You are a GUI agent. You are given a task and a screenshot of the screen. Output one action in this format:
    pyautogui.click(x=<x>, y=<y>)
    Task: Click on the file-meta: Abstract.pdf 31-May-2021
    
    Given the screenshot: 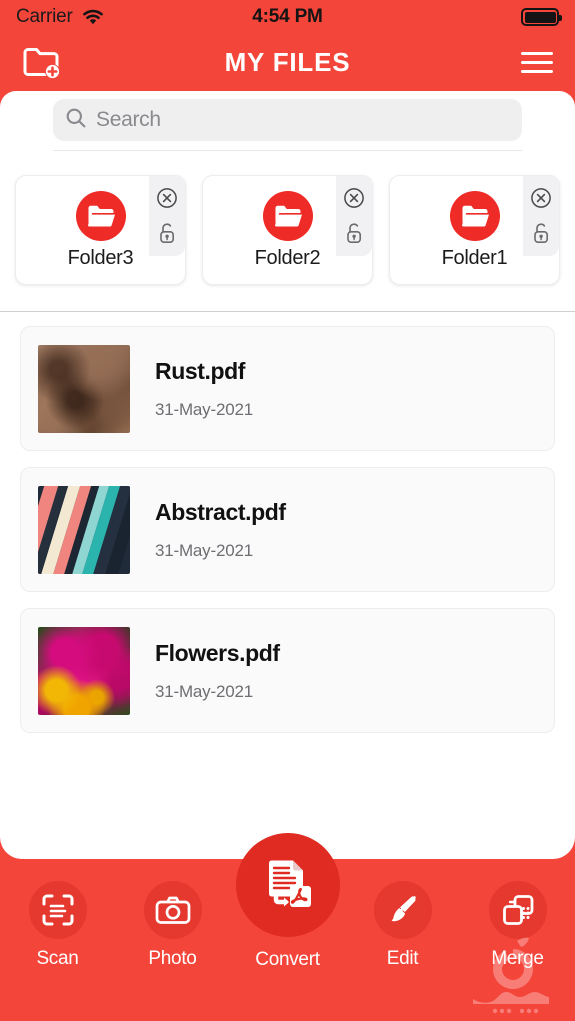 What is the action you would take?
    pyautogui.click(x=220, y=530)
    